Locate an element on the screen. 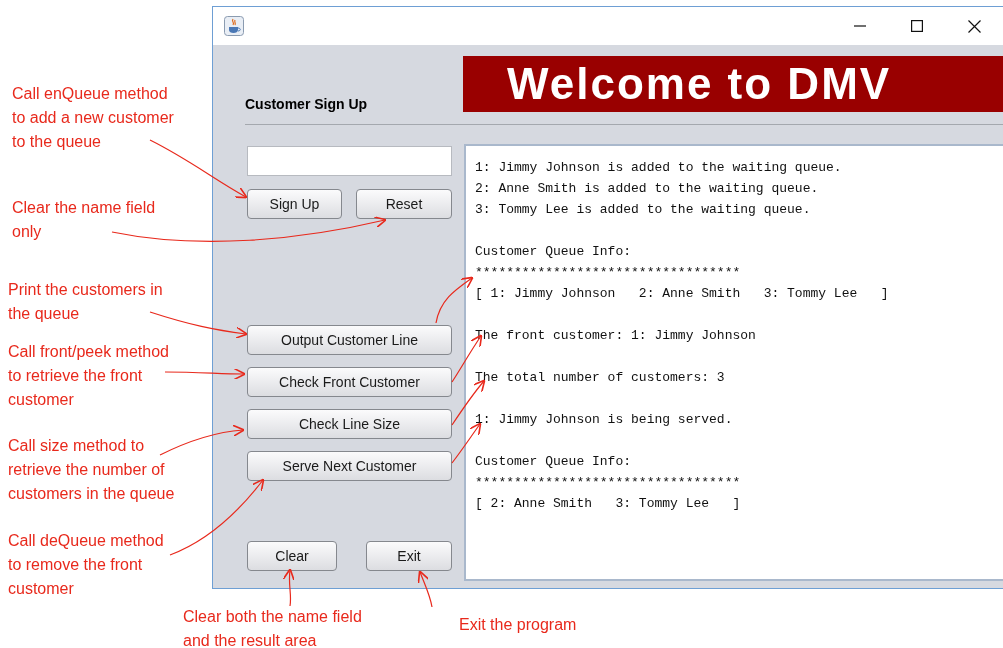 Image resolution: width=1003 pixels, height=648 pixels. annotation-note: Call deQueue method to remove the front customer is located at coordinates (86, 565).